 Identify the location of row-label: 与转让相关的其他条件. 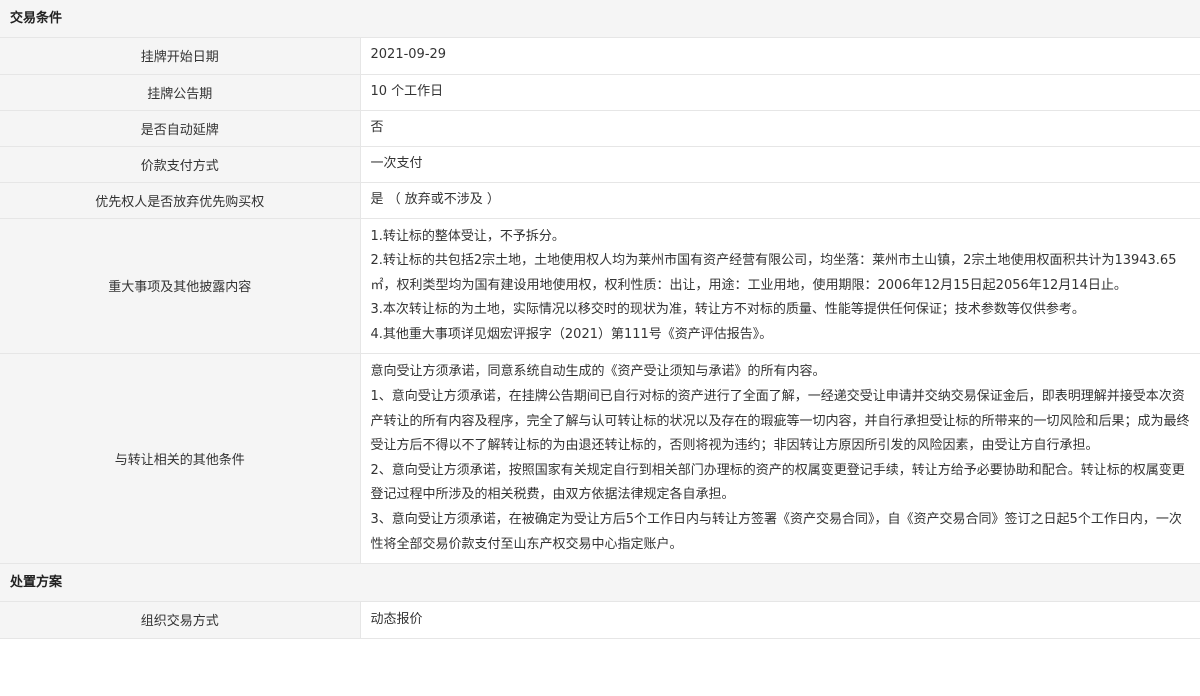
(180, 459).